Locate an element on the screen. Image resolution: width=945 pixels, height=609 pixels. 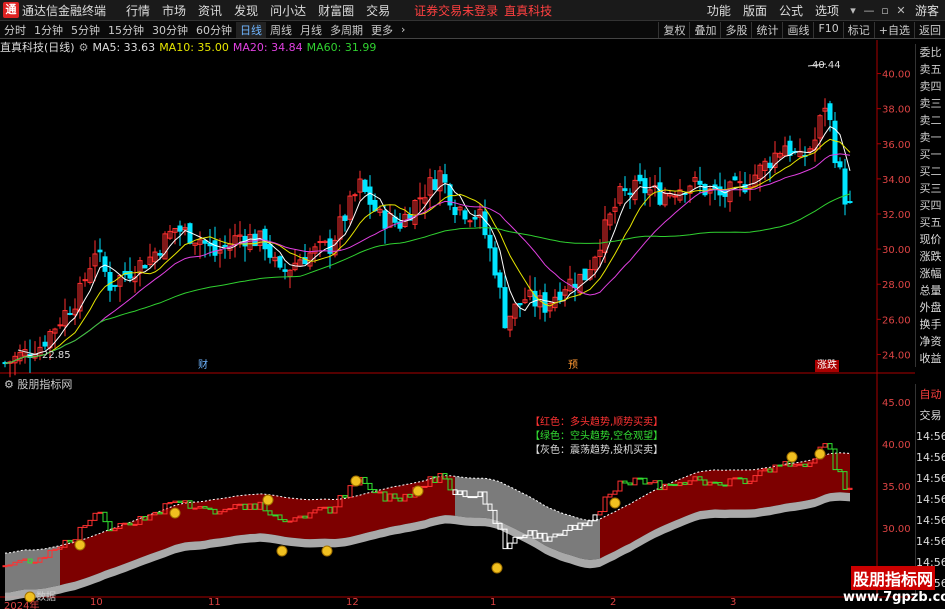
time-field-label: 自动 is located at coordinates (930, 394).